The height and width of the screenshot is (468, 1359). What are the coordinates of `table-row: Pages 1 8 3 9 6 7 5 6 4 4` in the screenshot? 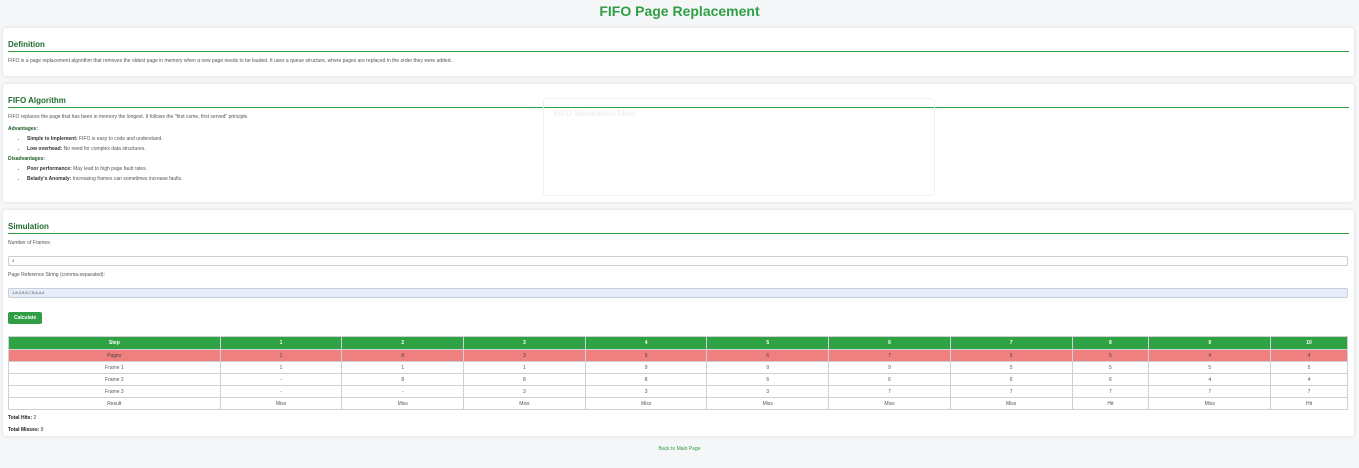 It's located at (678, 355).